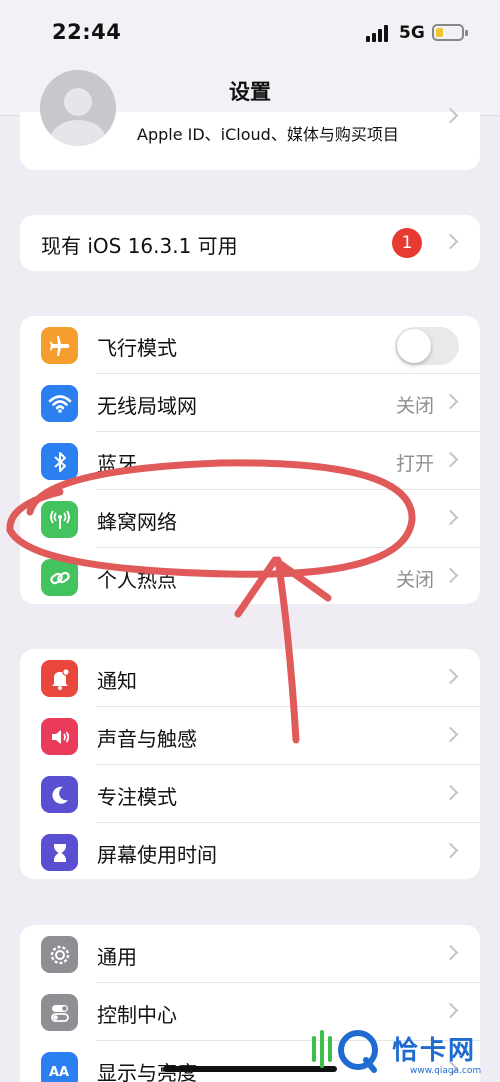  I want to click on row-value: 打开, so click(414, 464).